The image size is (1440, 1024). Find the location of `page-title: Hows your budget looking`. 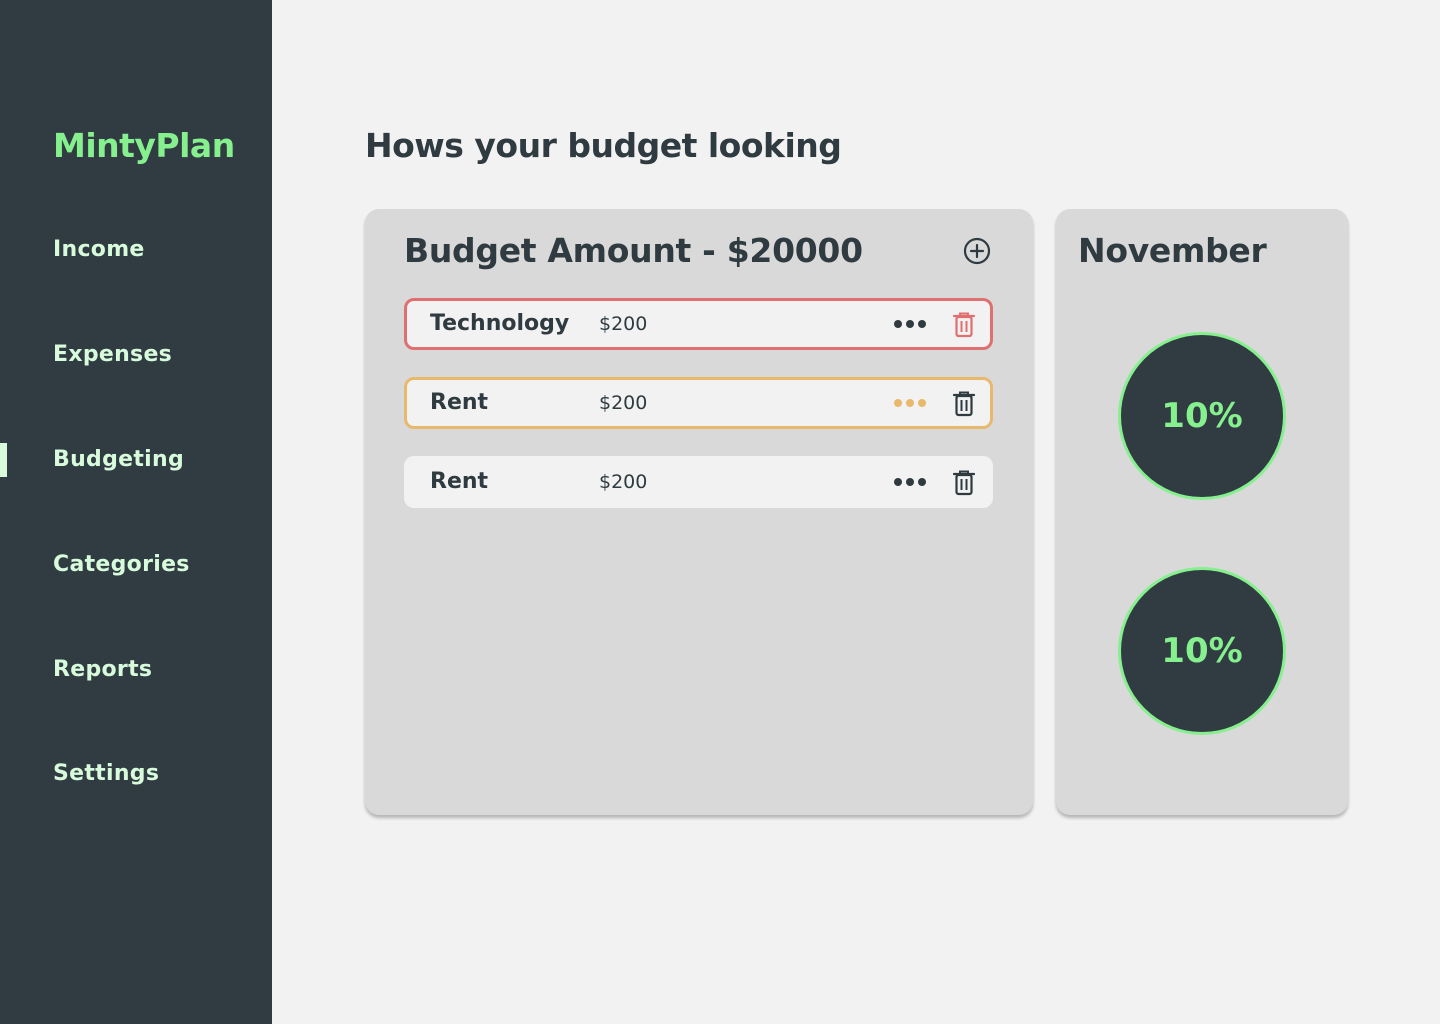

page-title: Hows your budget looking is located at coordinates (603, 145).